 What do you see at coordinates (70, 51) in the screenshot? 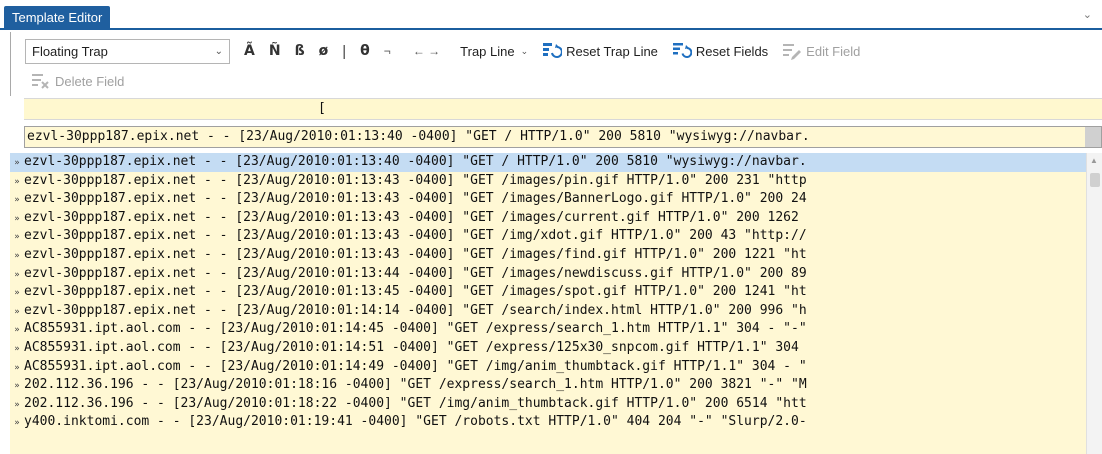
I see `trap-type-select-value: Floating Trap` at bounding box center [70, 51].